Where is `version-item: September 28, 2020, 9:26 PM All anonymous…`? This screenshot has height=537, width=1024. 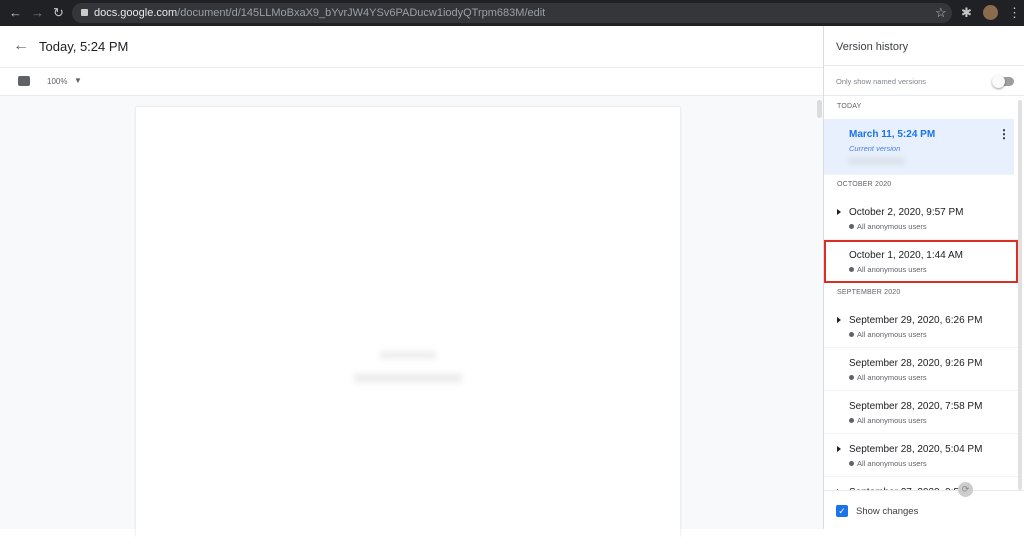 version-item: September 28, 2020, 9:26 PM All anonymous… is located at coordinates (922, 369).